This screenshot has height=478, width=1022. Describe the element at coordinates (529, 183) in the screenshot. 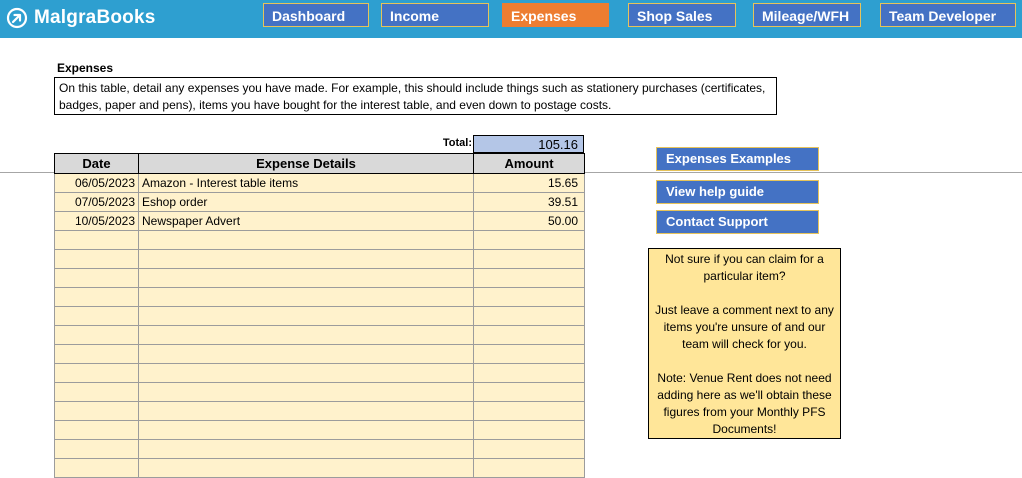

I see `amount-cell: 15.65` at that location.